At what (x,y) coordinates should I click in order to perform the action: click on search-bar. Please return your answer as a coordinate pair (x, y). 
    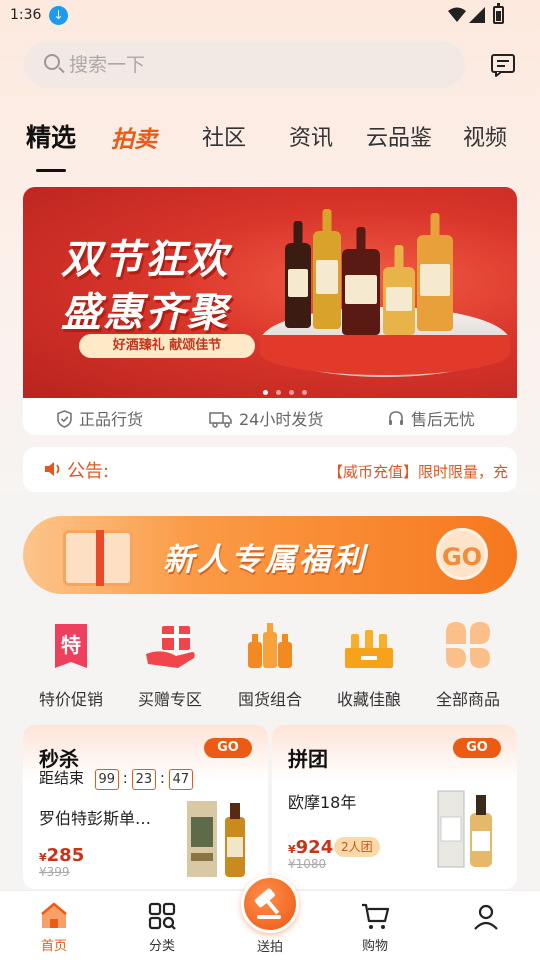
    Looking at the image, I should click on (244, 64).